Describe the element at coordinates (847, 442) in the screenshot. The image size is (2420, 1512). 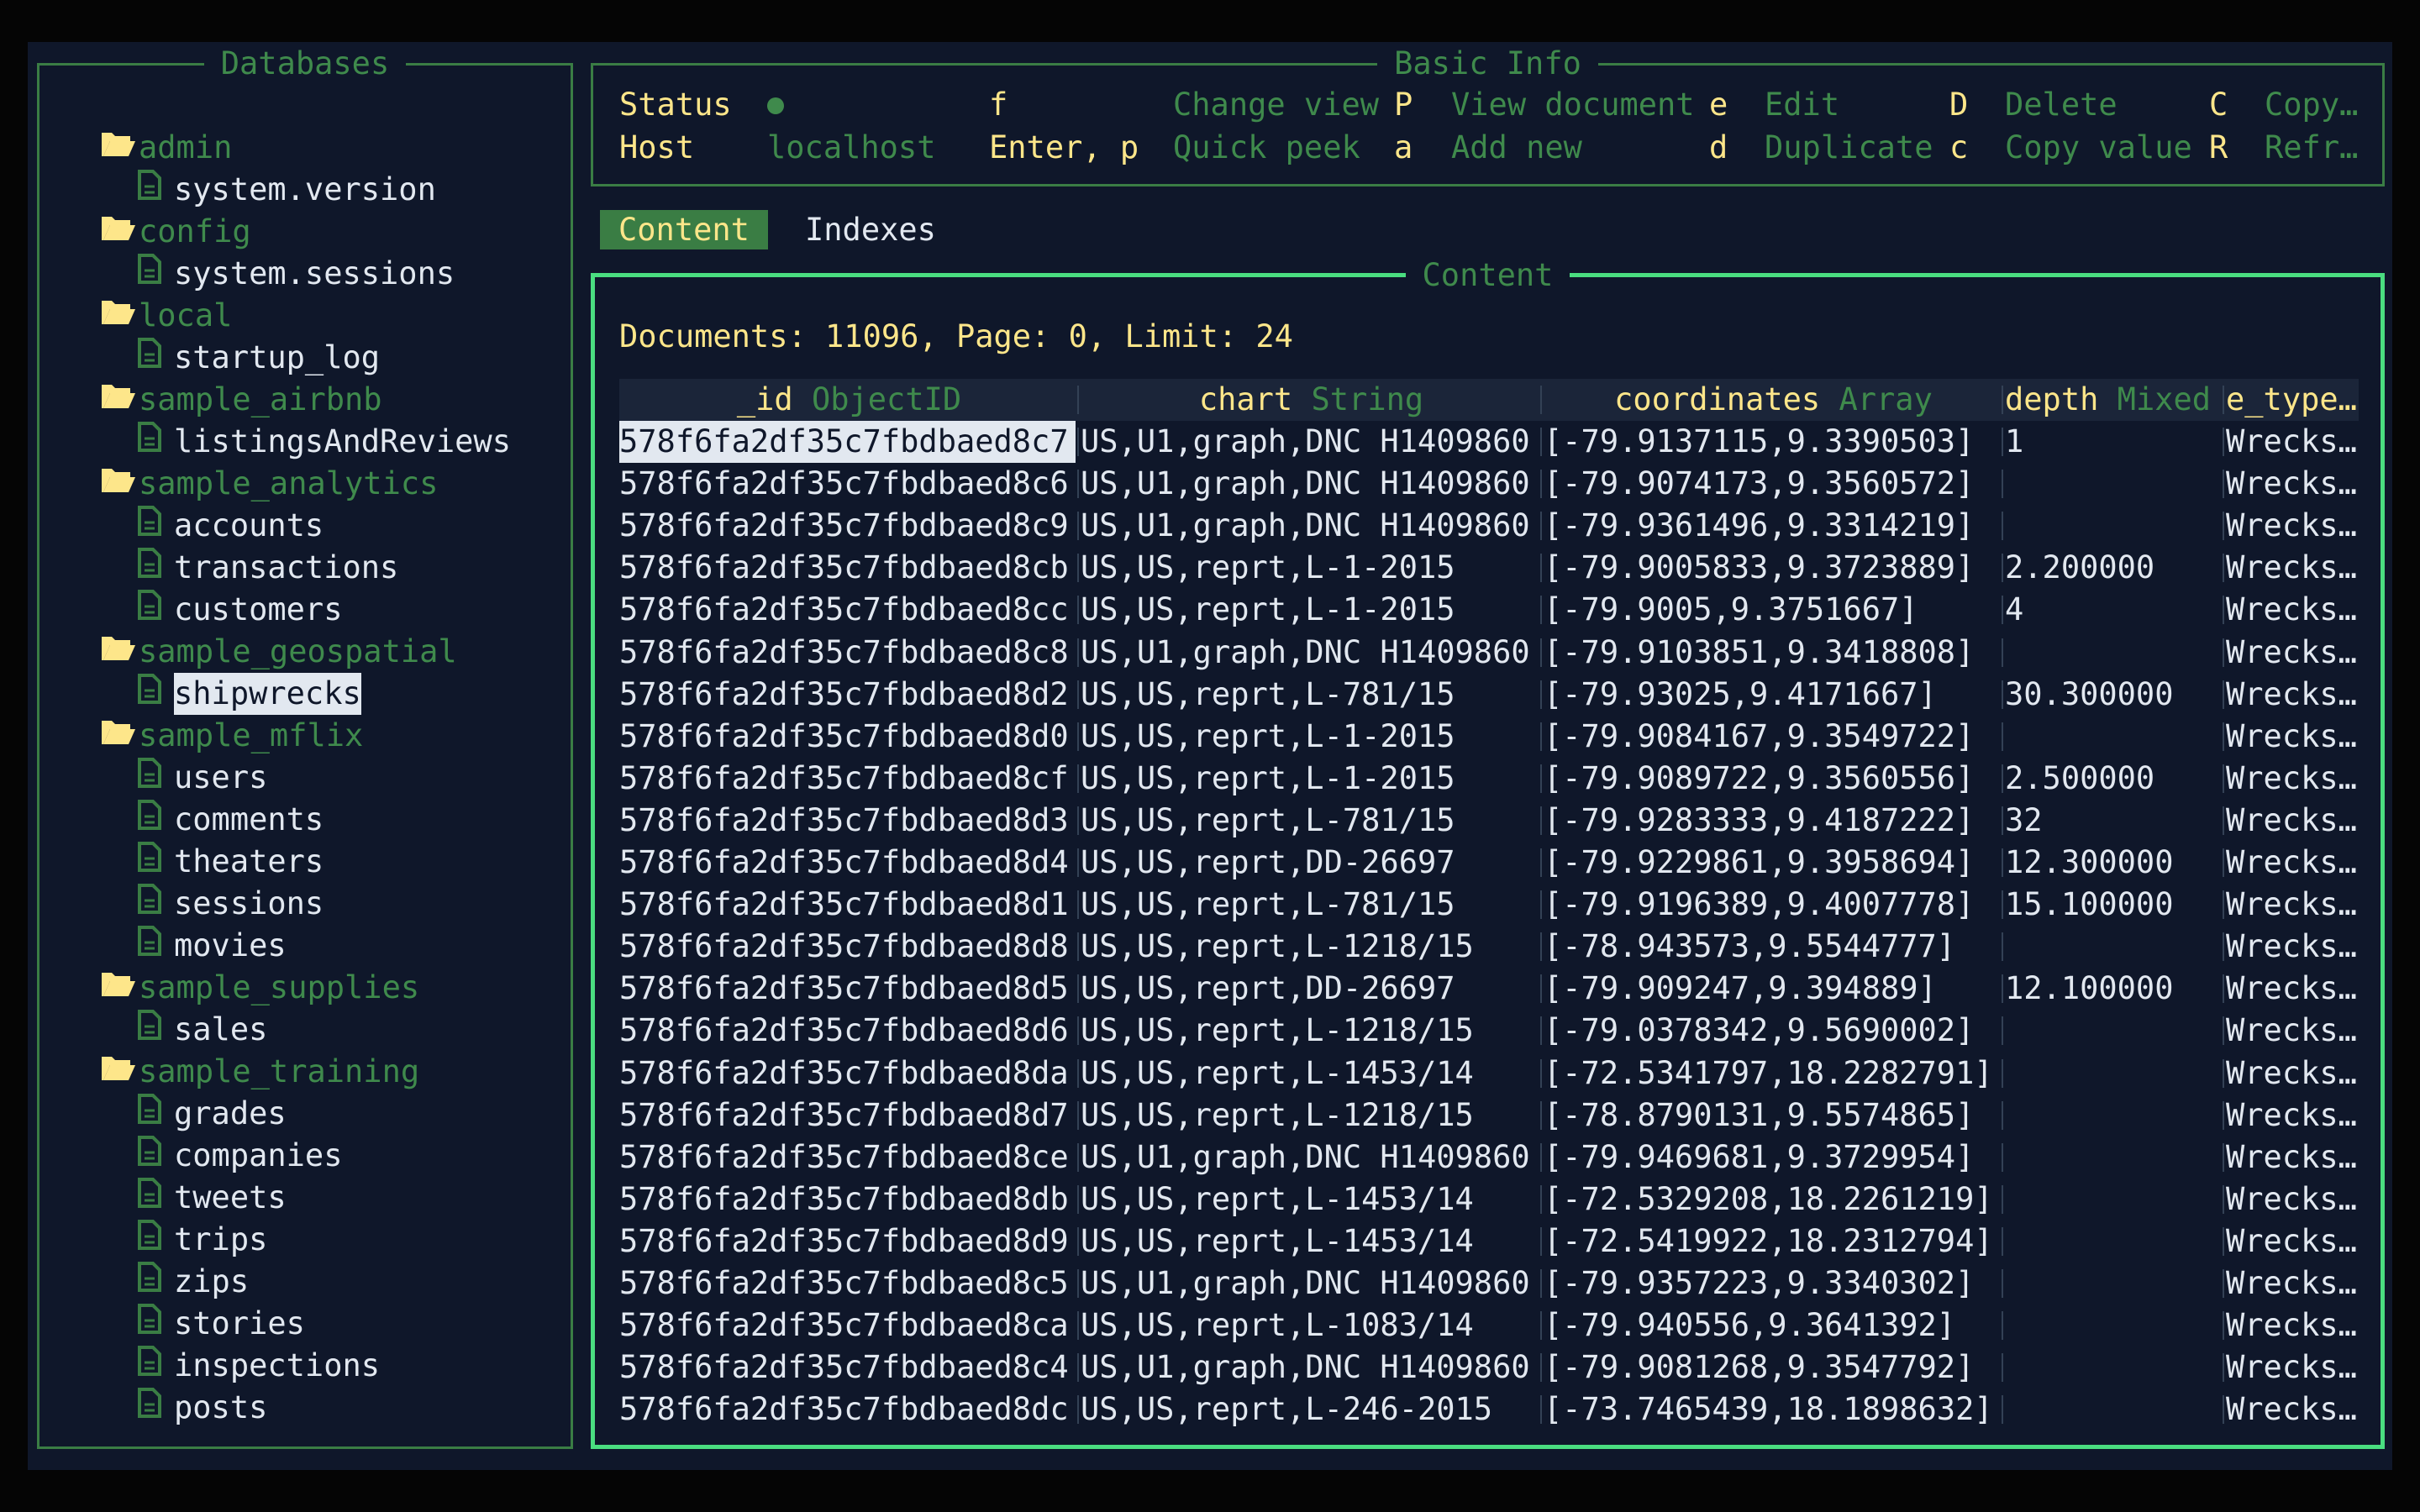
I see `table-cell-id: 578f6fa2df35c7fbdbaed8c7` at that location.